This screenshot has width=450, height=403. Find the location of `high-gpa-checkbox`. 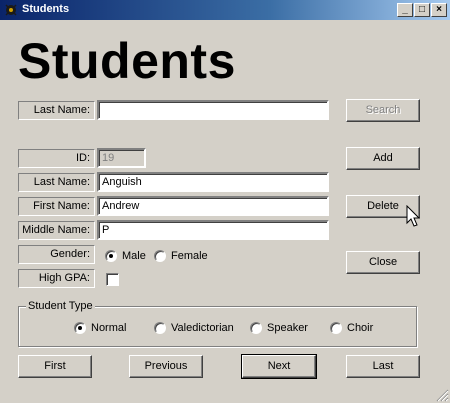

high-gpa-checkbox is located at coordinates (112, 279).